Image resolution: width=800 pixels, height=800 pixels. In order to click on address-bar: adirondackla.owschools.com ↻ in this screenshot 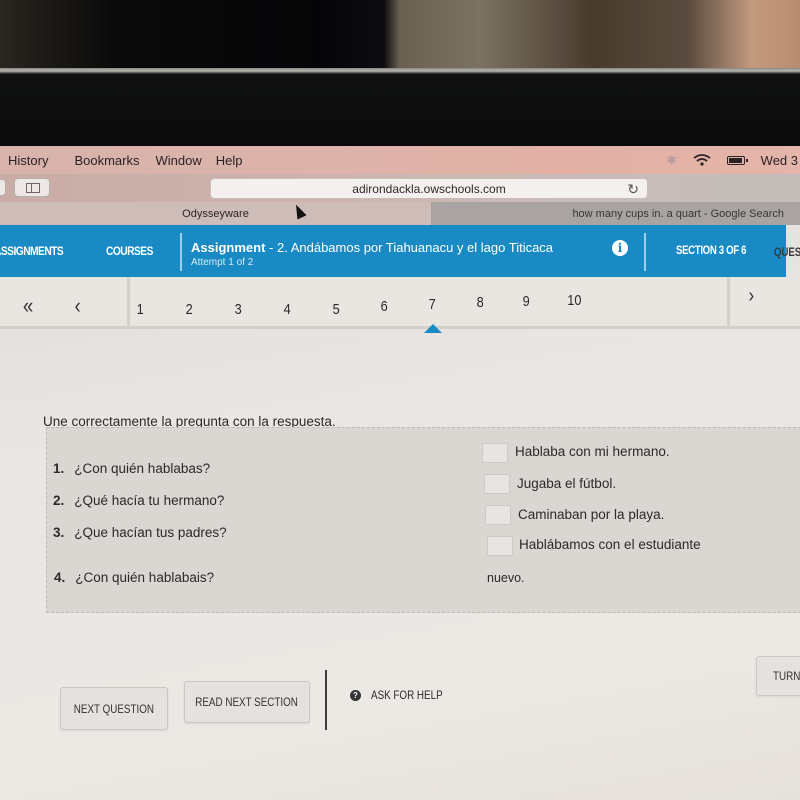, I will do `click(429, 188)`.